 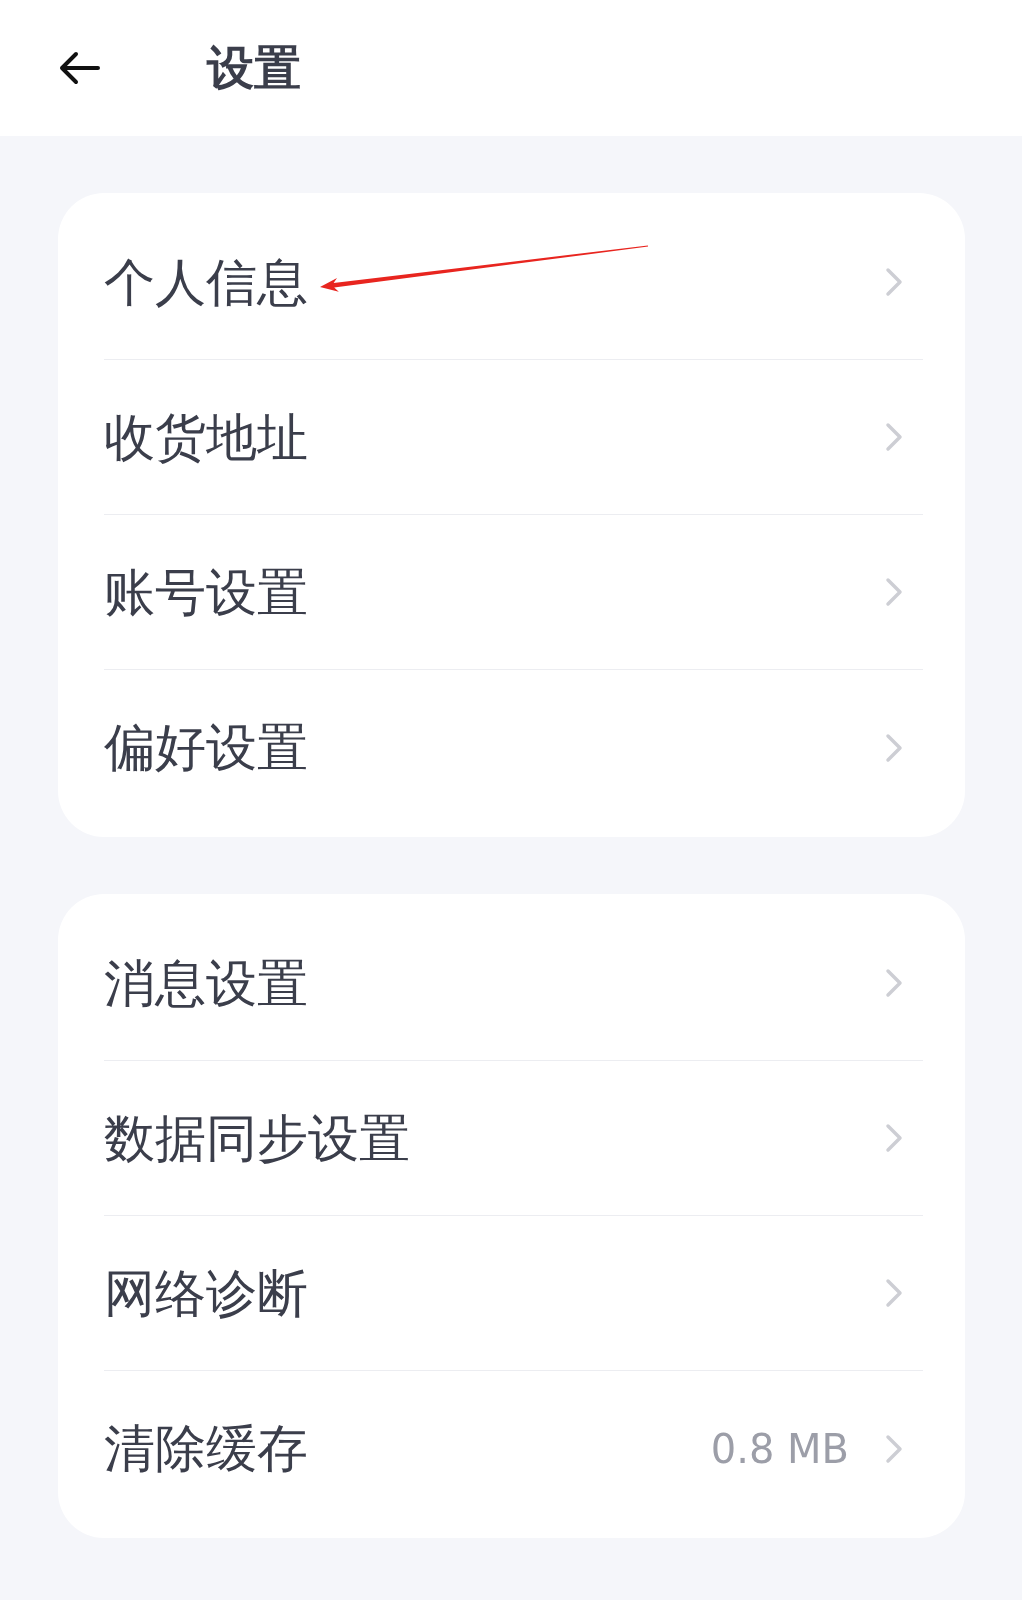 What do you see at coordinates (513, 1138) in the screenshot?
I see `settings-item: 数据同步设置` at bounding box center [513, 1138].